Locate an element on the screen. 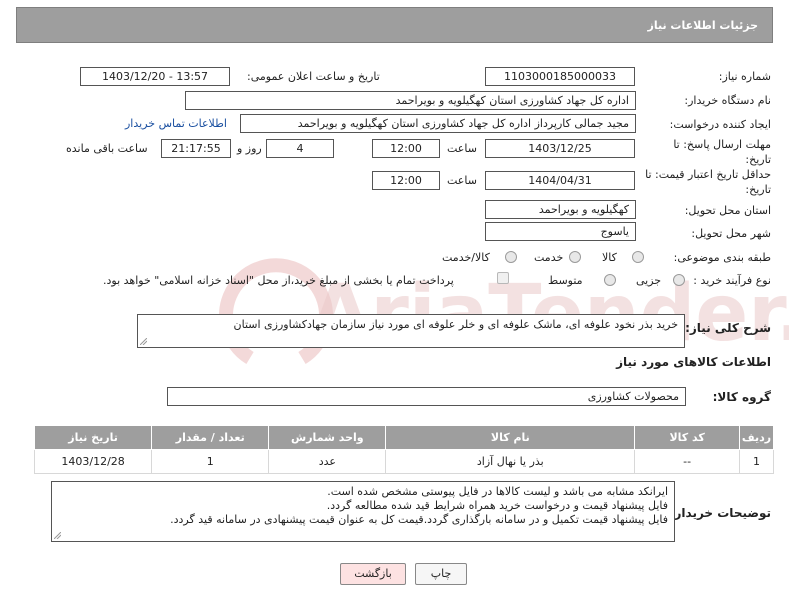  col-date: تاریخ نیاز is located at coordinates (93, 437).